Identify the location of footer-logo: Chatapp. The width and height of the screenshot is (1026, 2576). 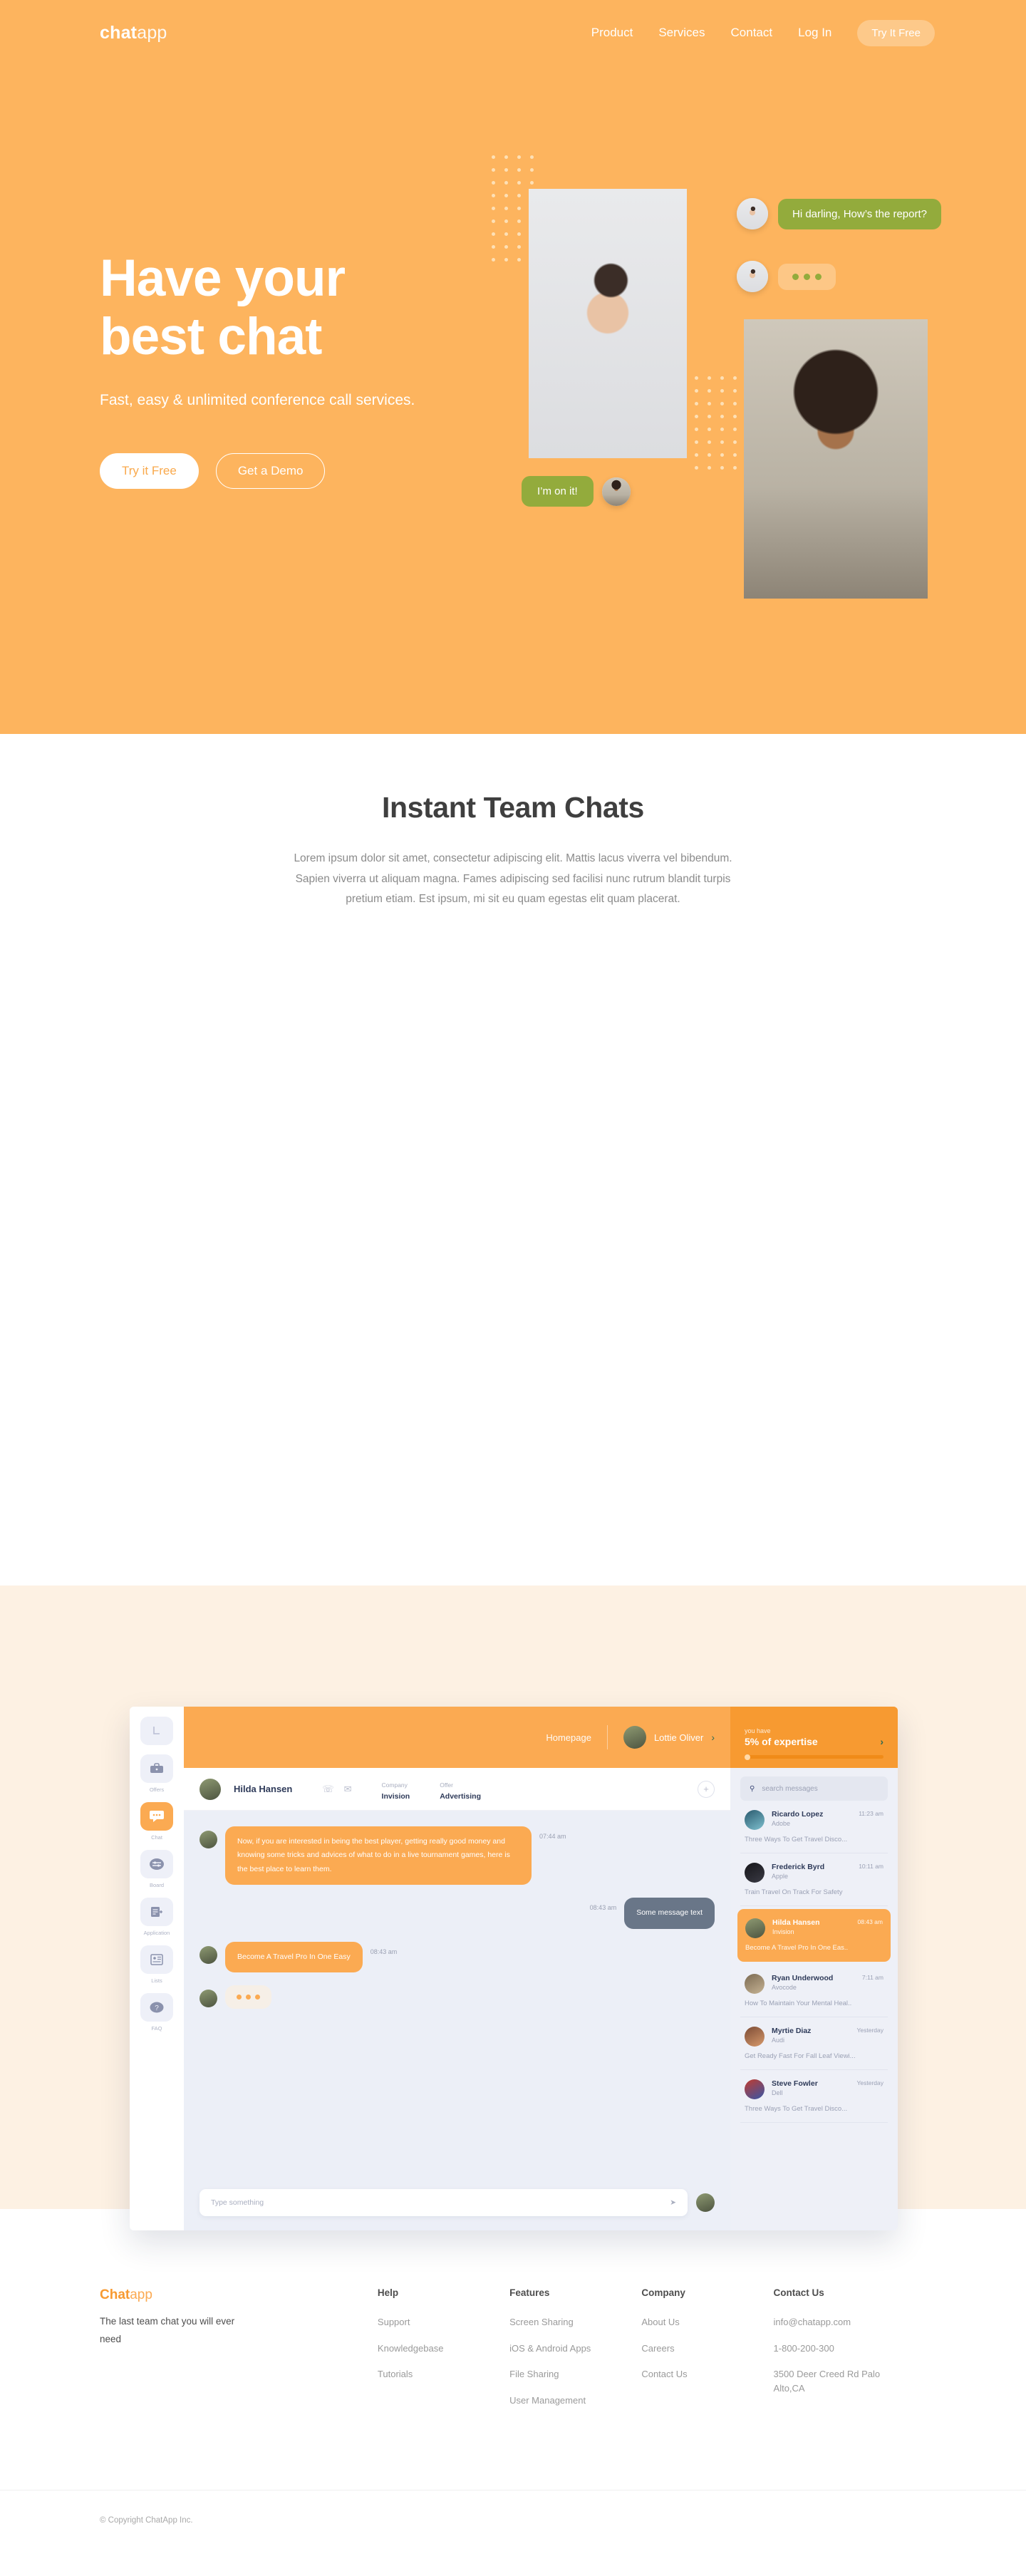
(239, 2295).